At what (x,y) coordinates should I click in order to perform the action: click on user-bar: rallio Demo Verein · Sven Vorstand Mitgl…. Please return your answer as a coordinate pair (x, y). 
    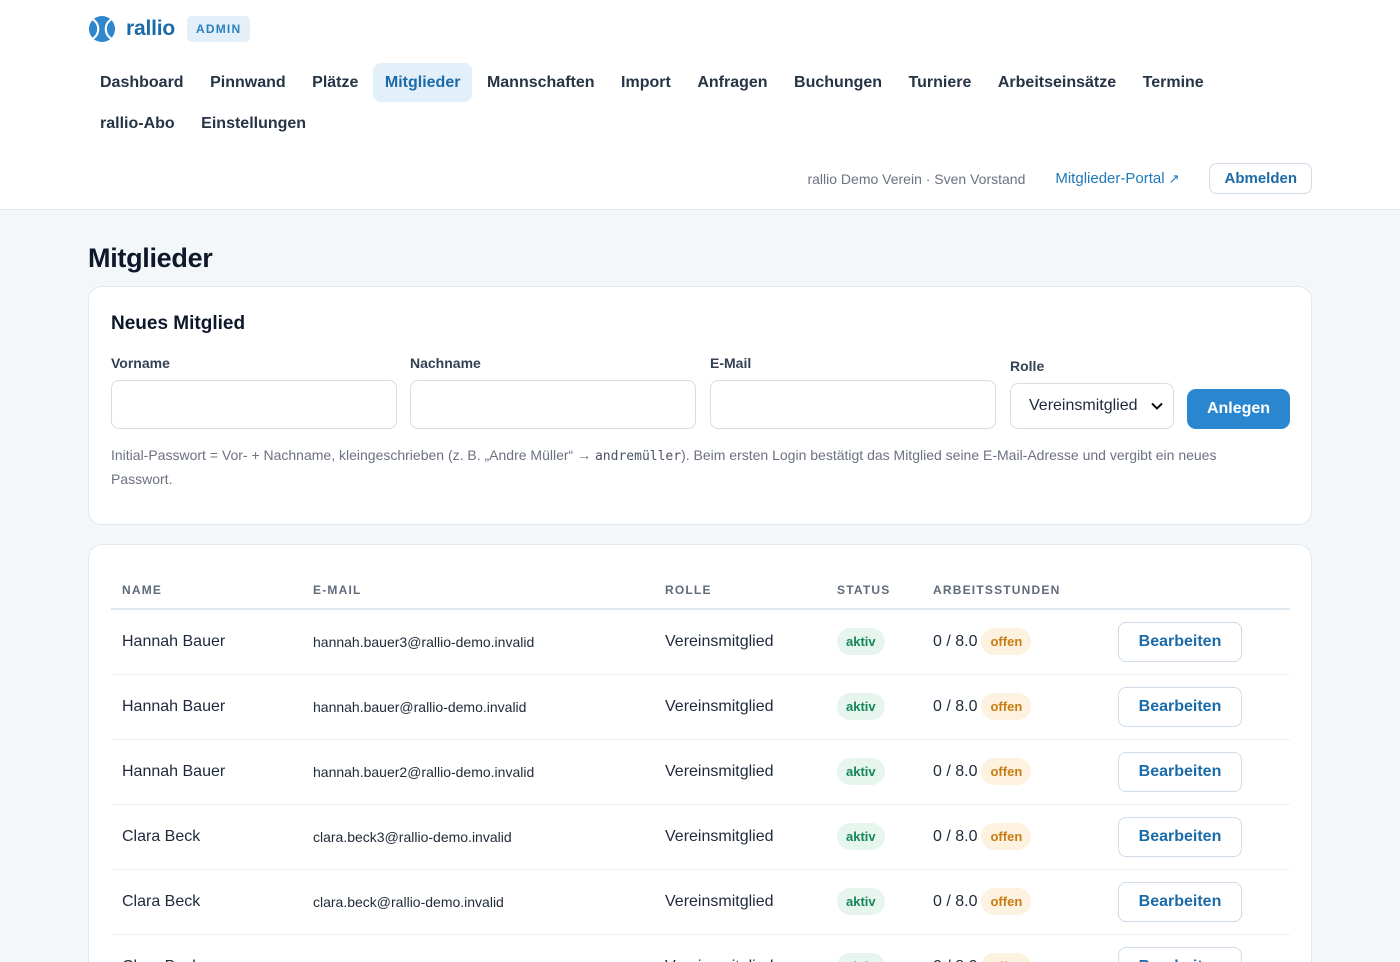
    Looking at the image, I should click on (1059, 178).